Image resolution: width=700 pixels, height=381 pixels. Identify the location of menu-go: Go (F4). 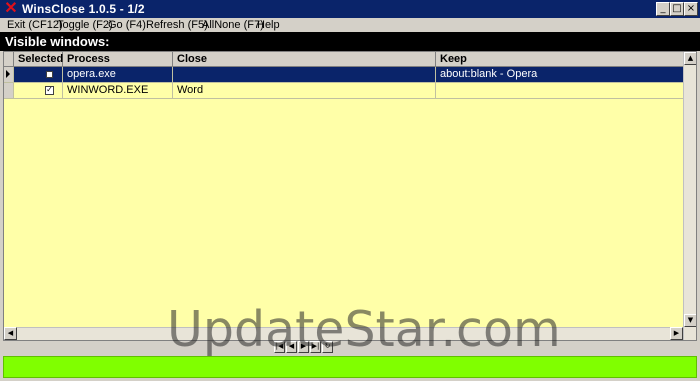
(127, 25).